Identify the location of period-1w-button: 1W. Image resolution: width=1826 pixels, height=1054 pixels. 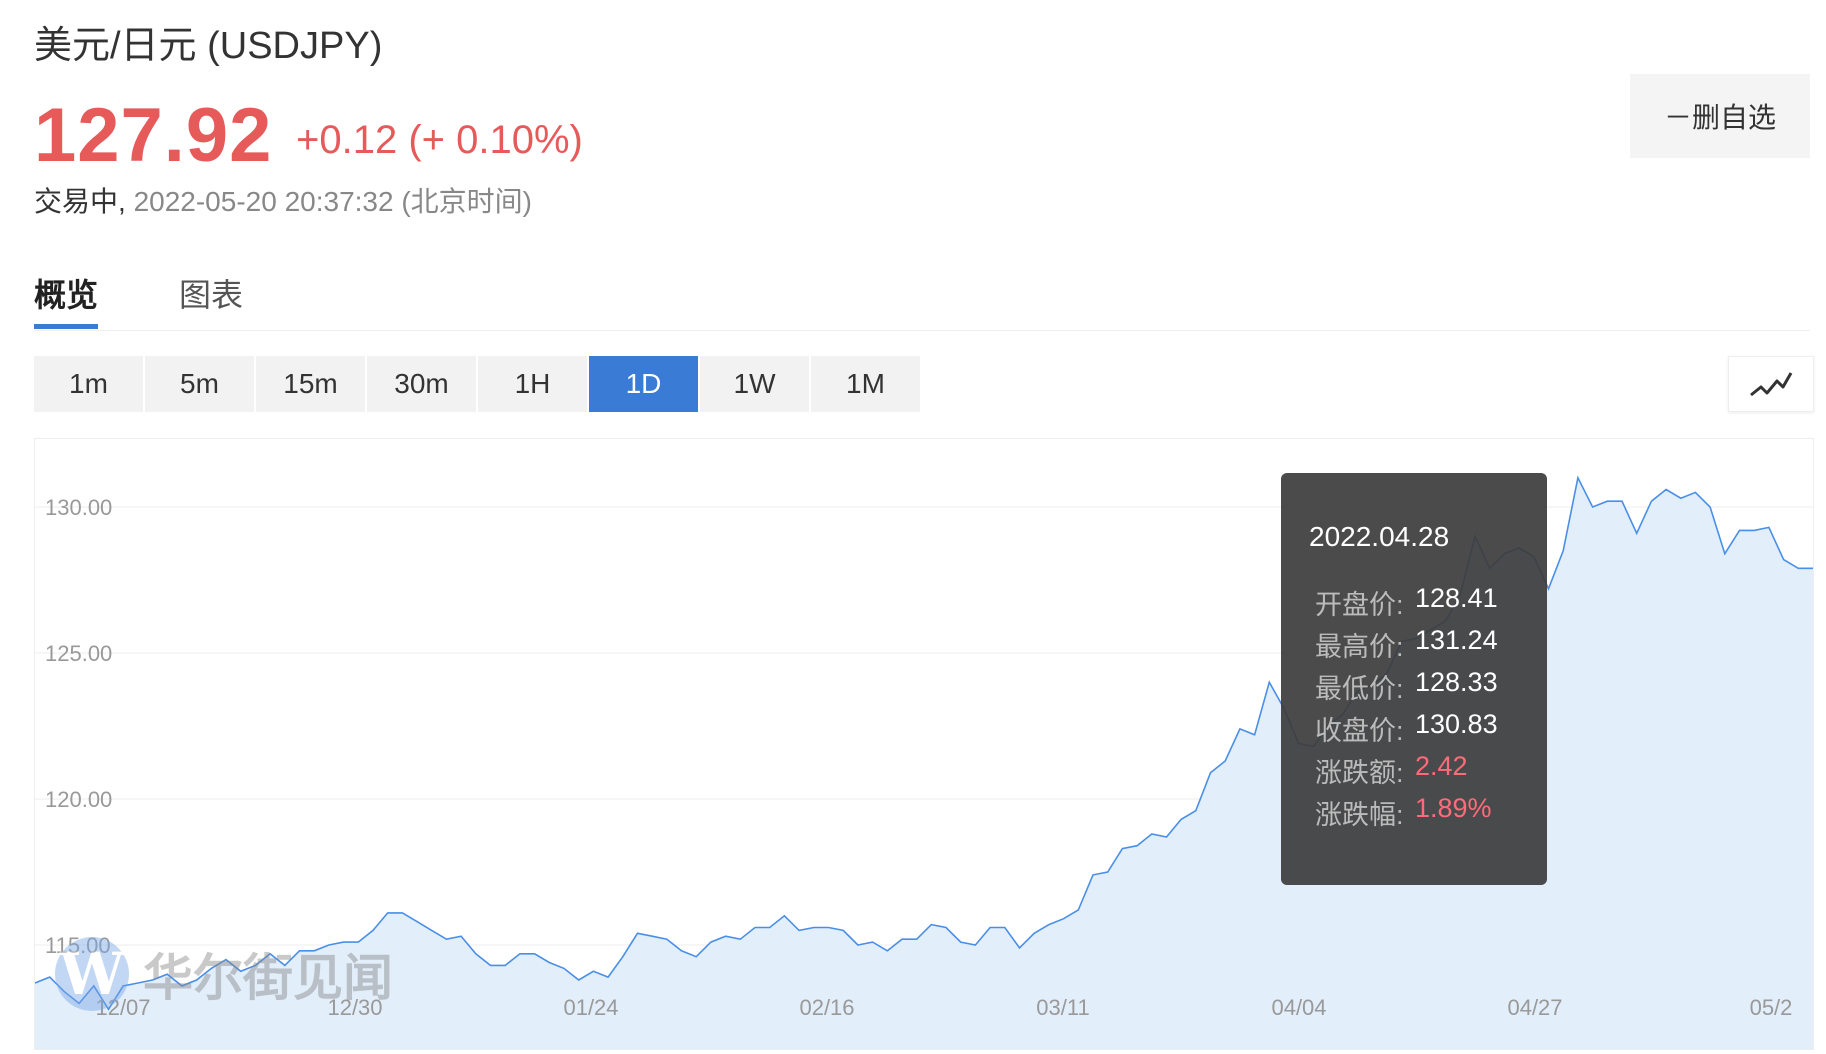
(754, 384).